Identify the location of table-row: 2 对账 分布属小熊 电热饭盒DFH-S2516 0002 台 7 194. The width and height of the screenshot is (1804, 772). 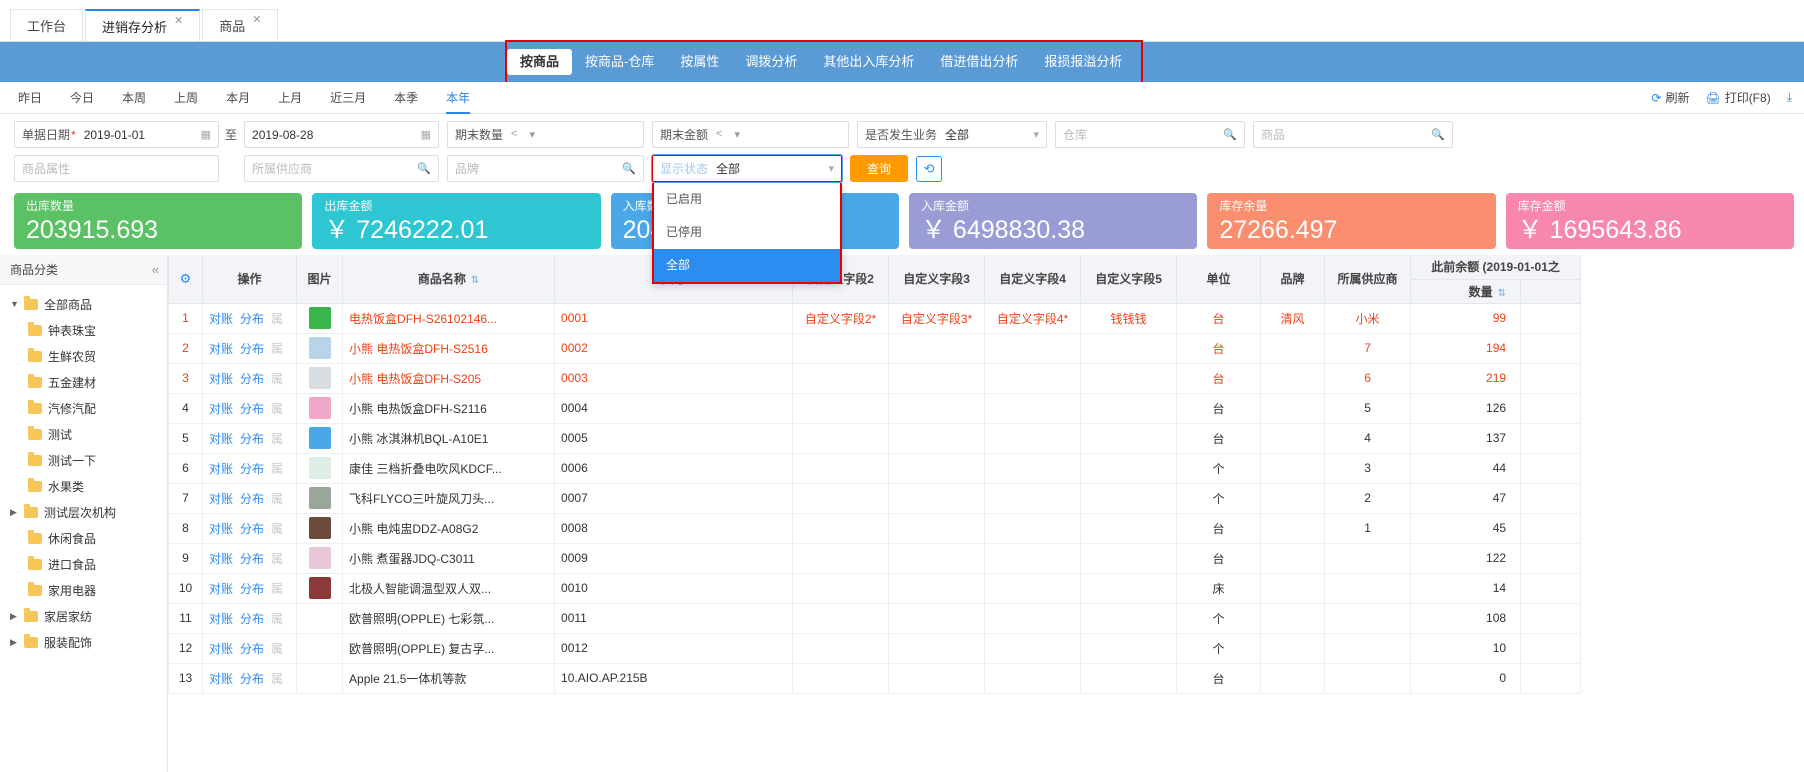
(875, 348).